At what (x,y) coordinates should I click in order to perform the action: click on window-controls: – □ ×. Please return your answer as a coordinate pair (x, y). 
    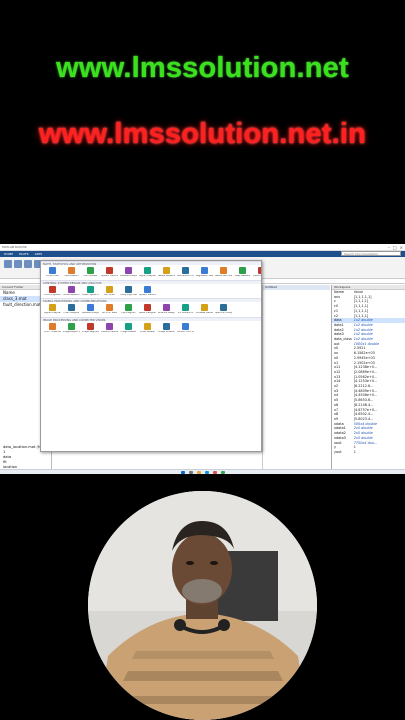
    Looking at the image, I should click on (395, 247).